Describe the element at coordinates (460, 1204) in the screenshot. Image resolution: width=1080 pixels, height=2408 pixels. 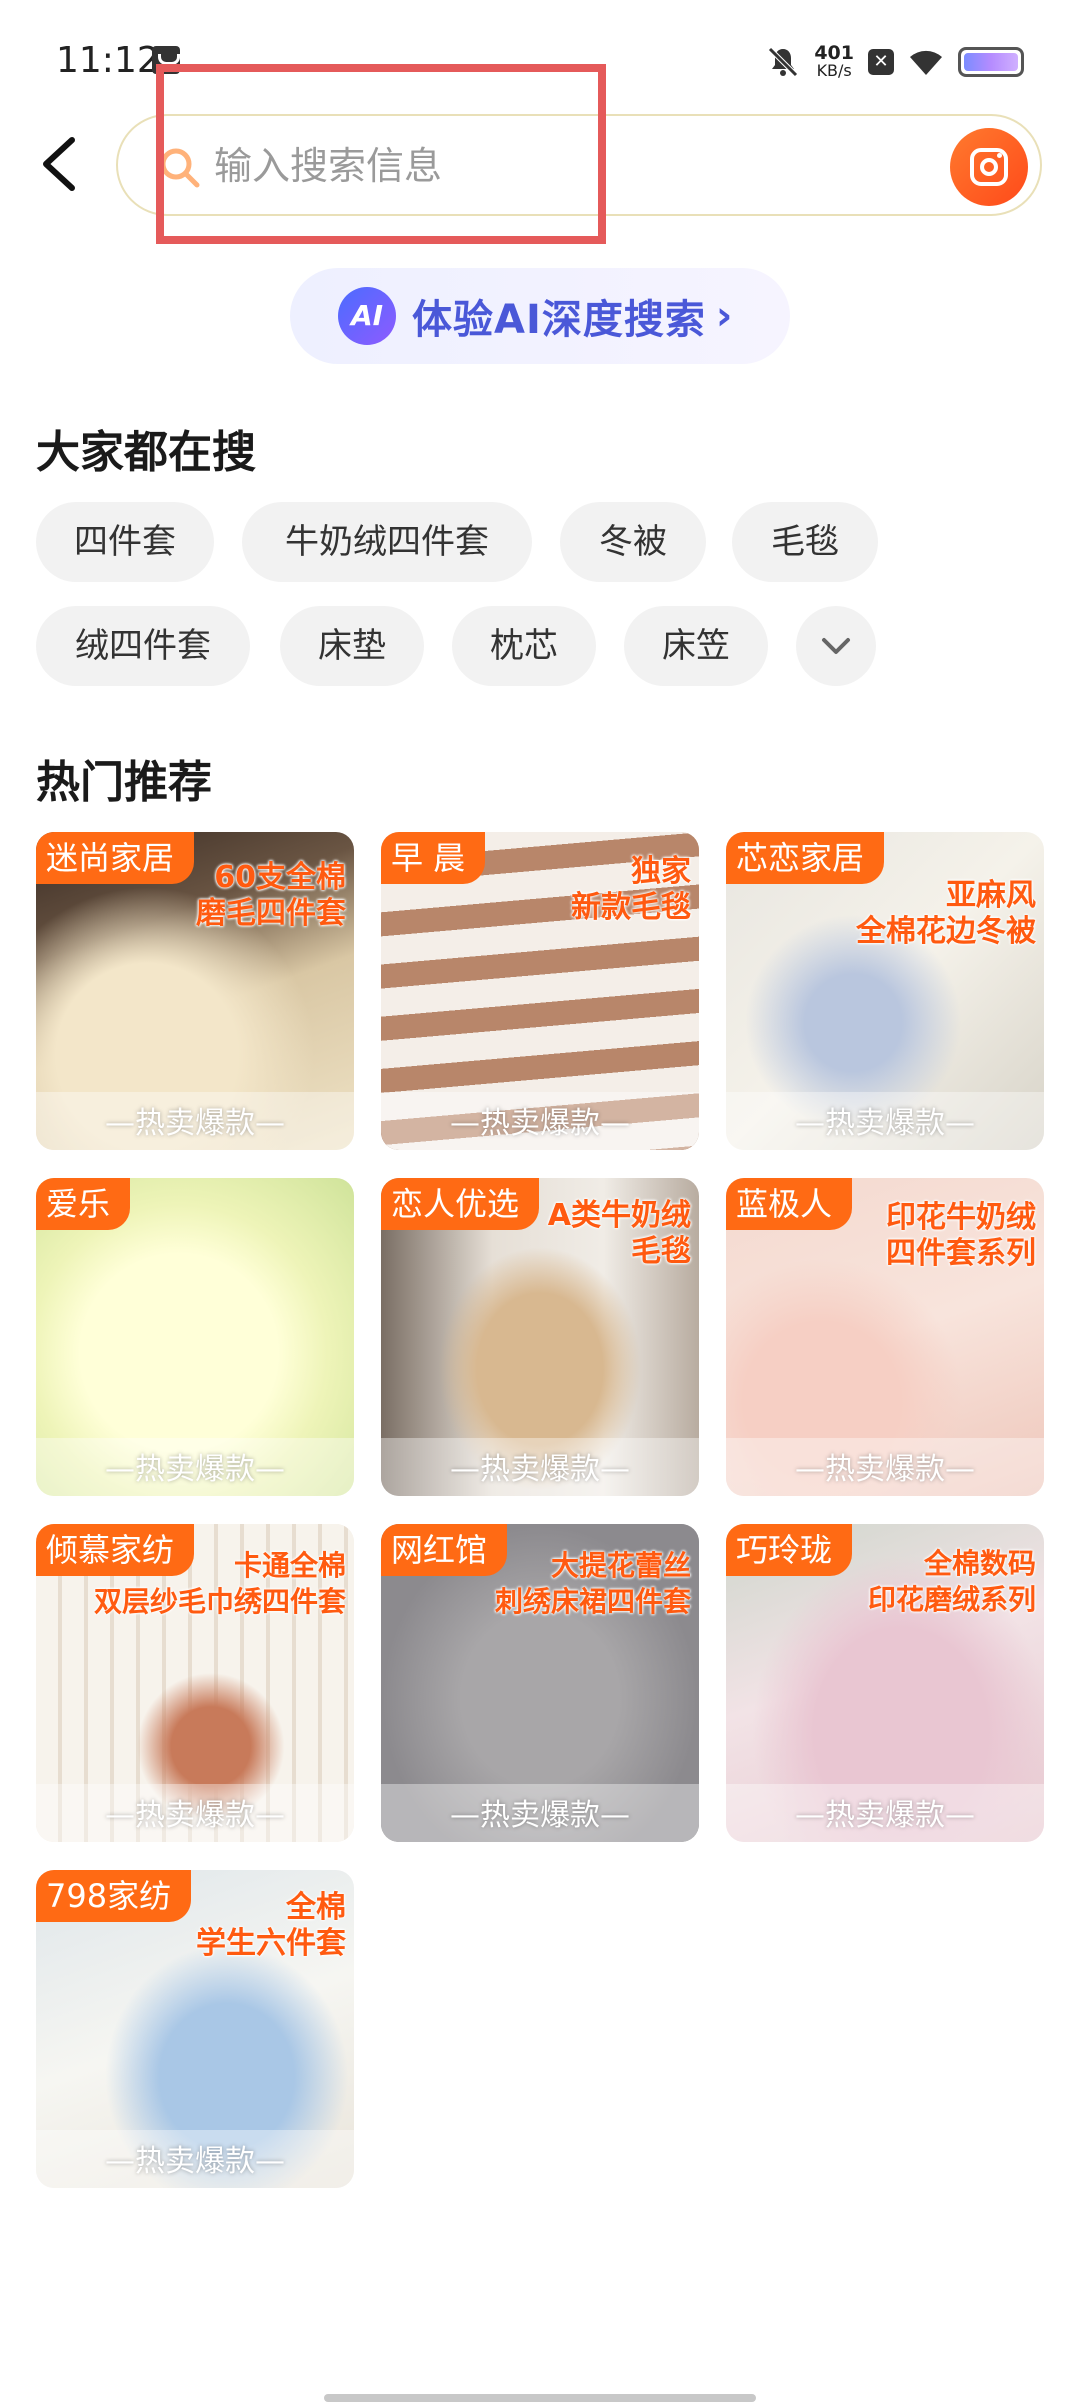
I see `brand-tag: 恋人优选` at that location.